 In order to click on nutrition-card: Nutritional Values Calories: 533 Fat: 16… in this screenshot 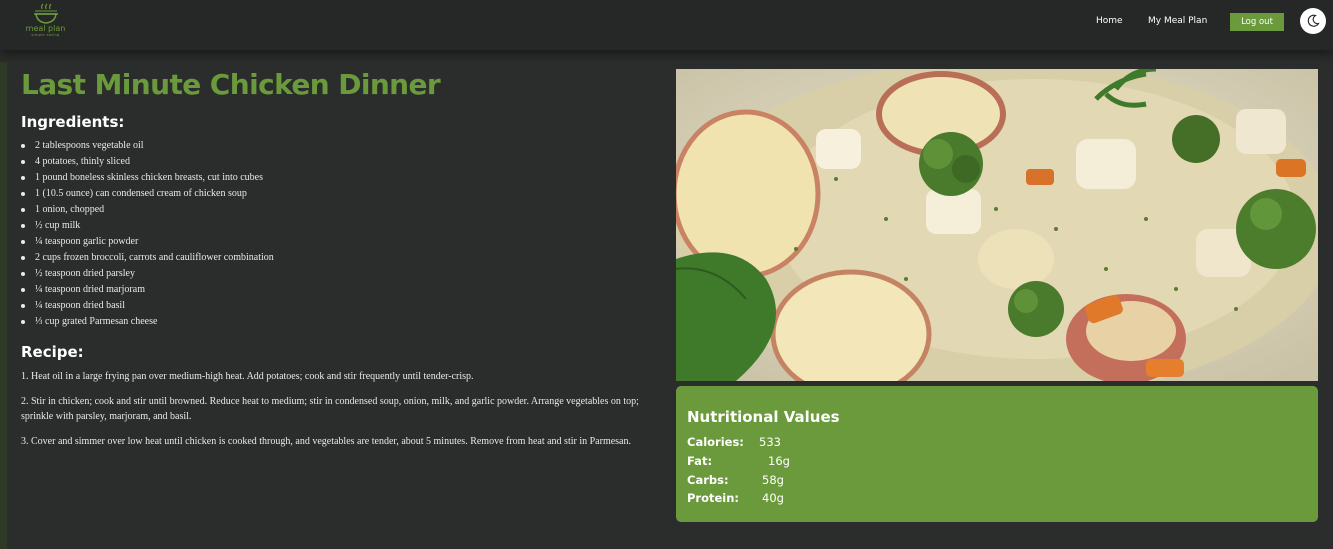, I will do `click(997, 454)`.